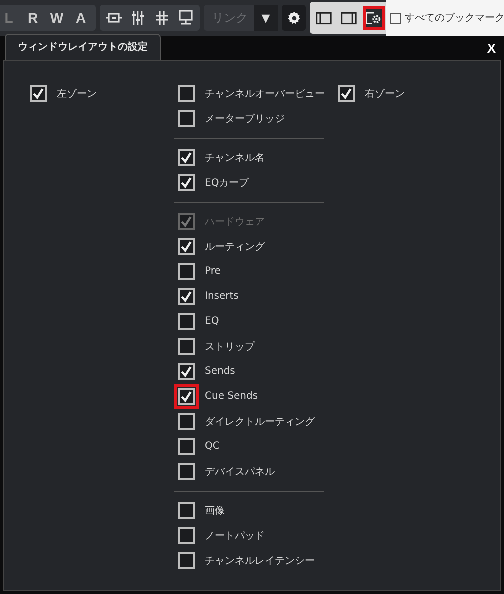 Image resolution: width=504 pixels, height=594 pixels. I want to click on option-label: ルーティング, so click(235, 247).